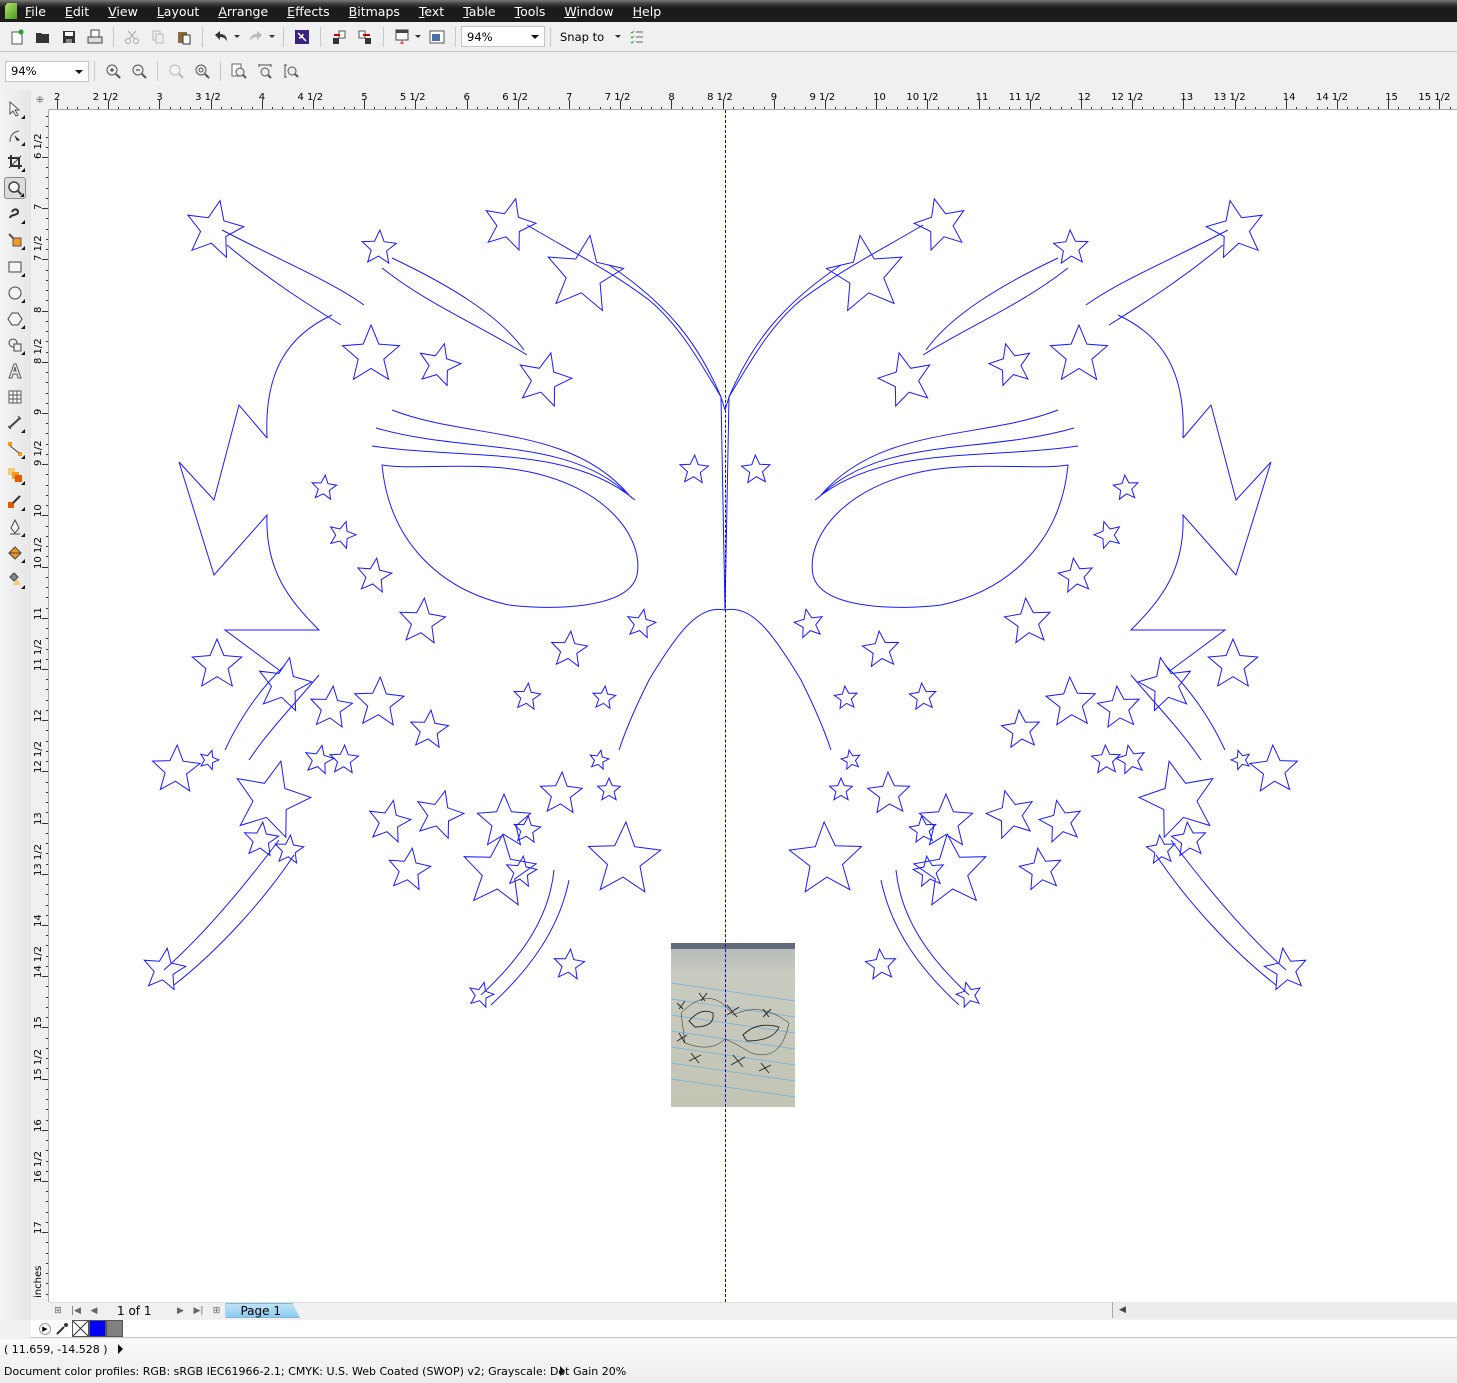  I want to click on fill-tool, so click(15, 553).